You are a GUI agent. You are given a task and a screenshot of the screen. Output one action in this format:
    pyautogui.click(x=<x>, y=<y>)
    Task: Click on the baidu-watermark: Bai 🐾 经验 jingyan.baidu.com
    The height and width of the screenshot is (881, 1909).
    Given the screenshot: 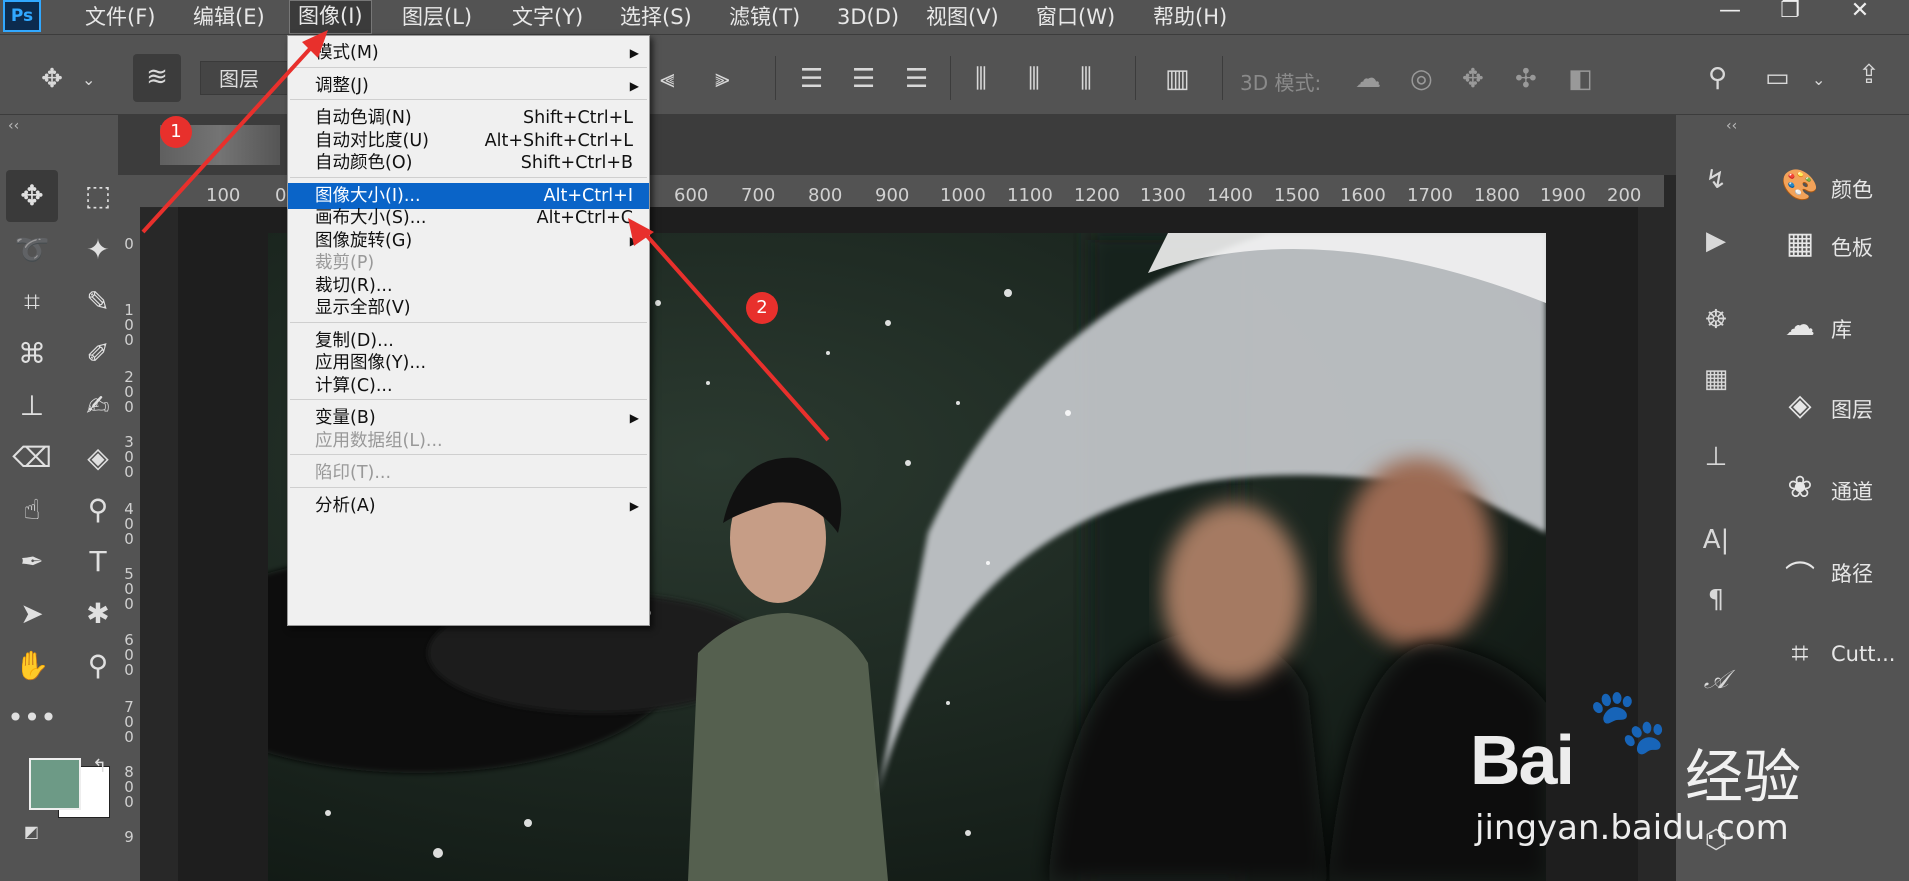 What is the action you would take?
    pyautogui.click(x=1670, y=777)
    